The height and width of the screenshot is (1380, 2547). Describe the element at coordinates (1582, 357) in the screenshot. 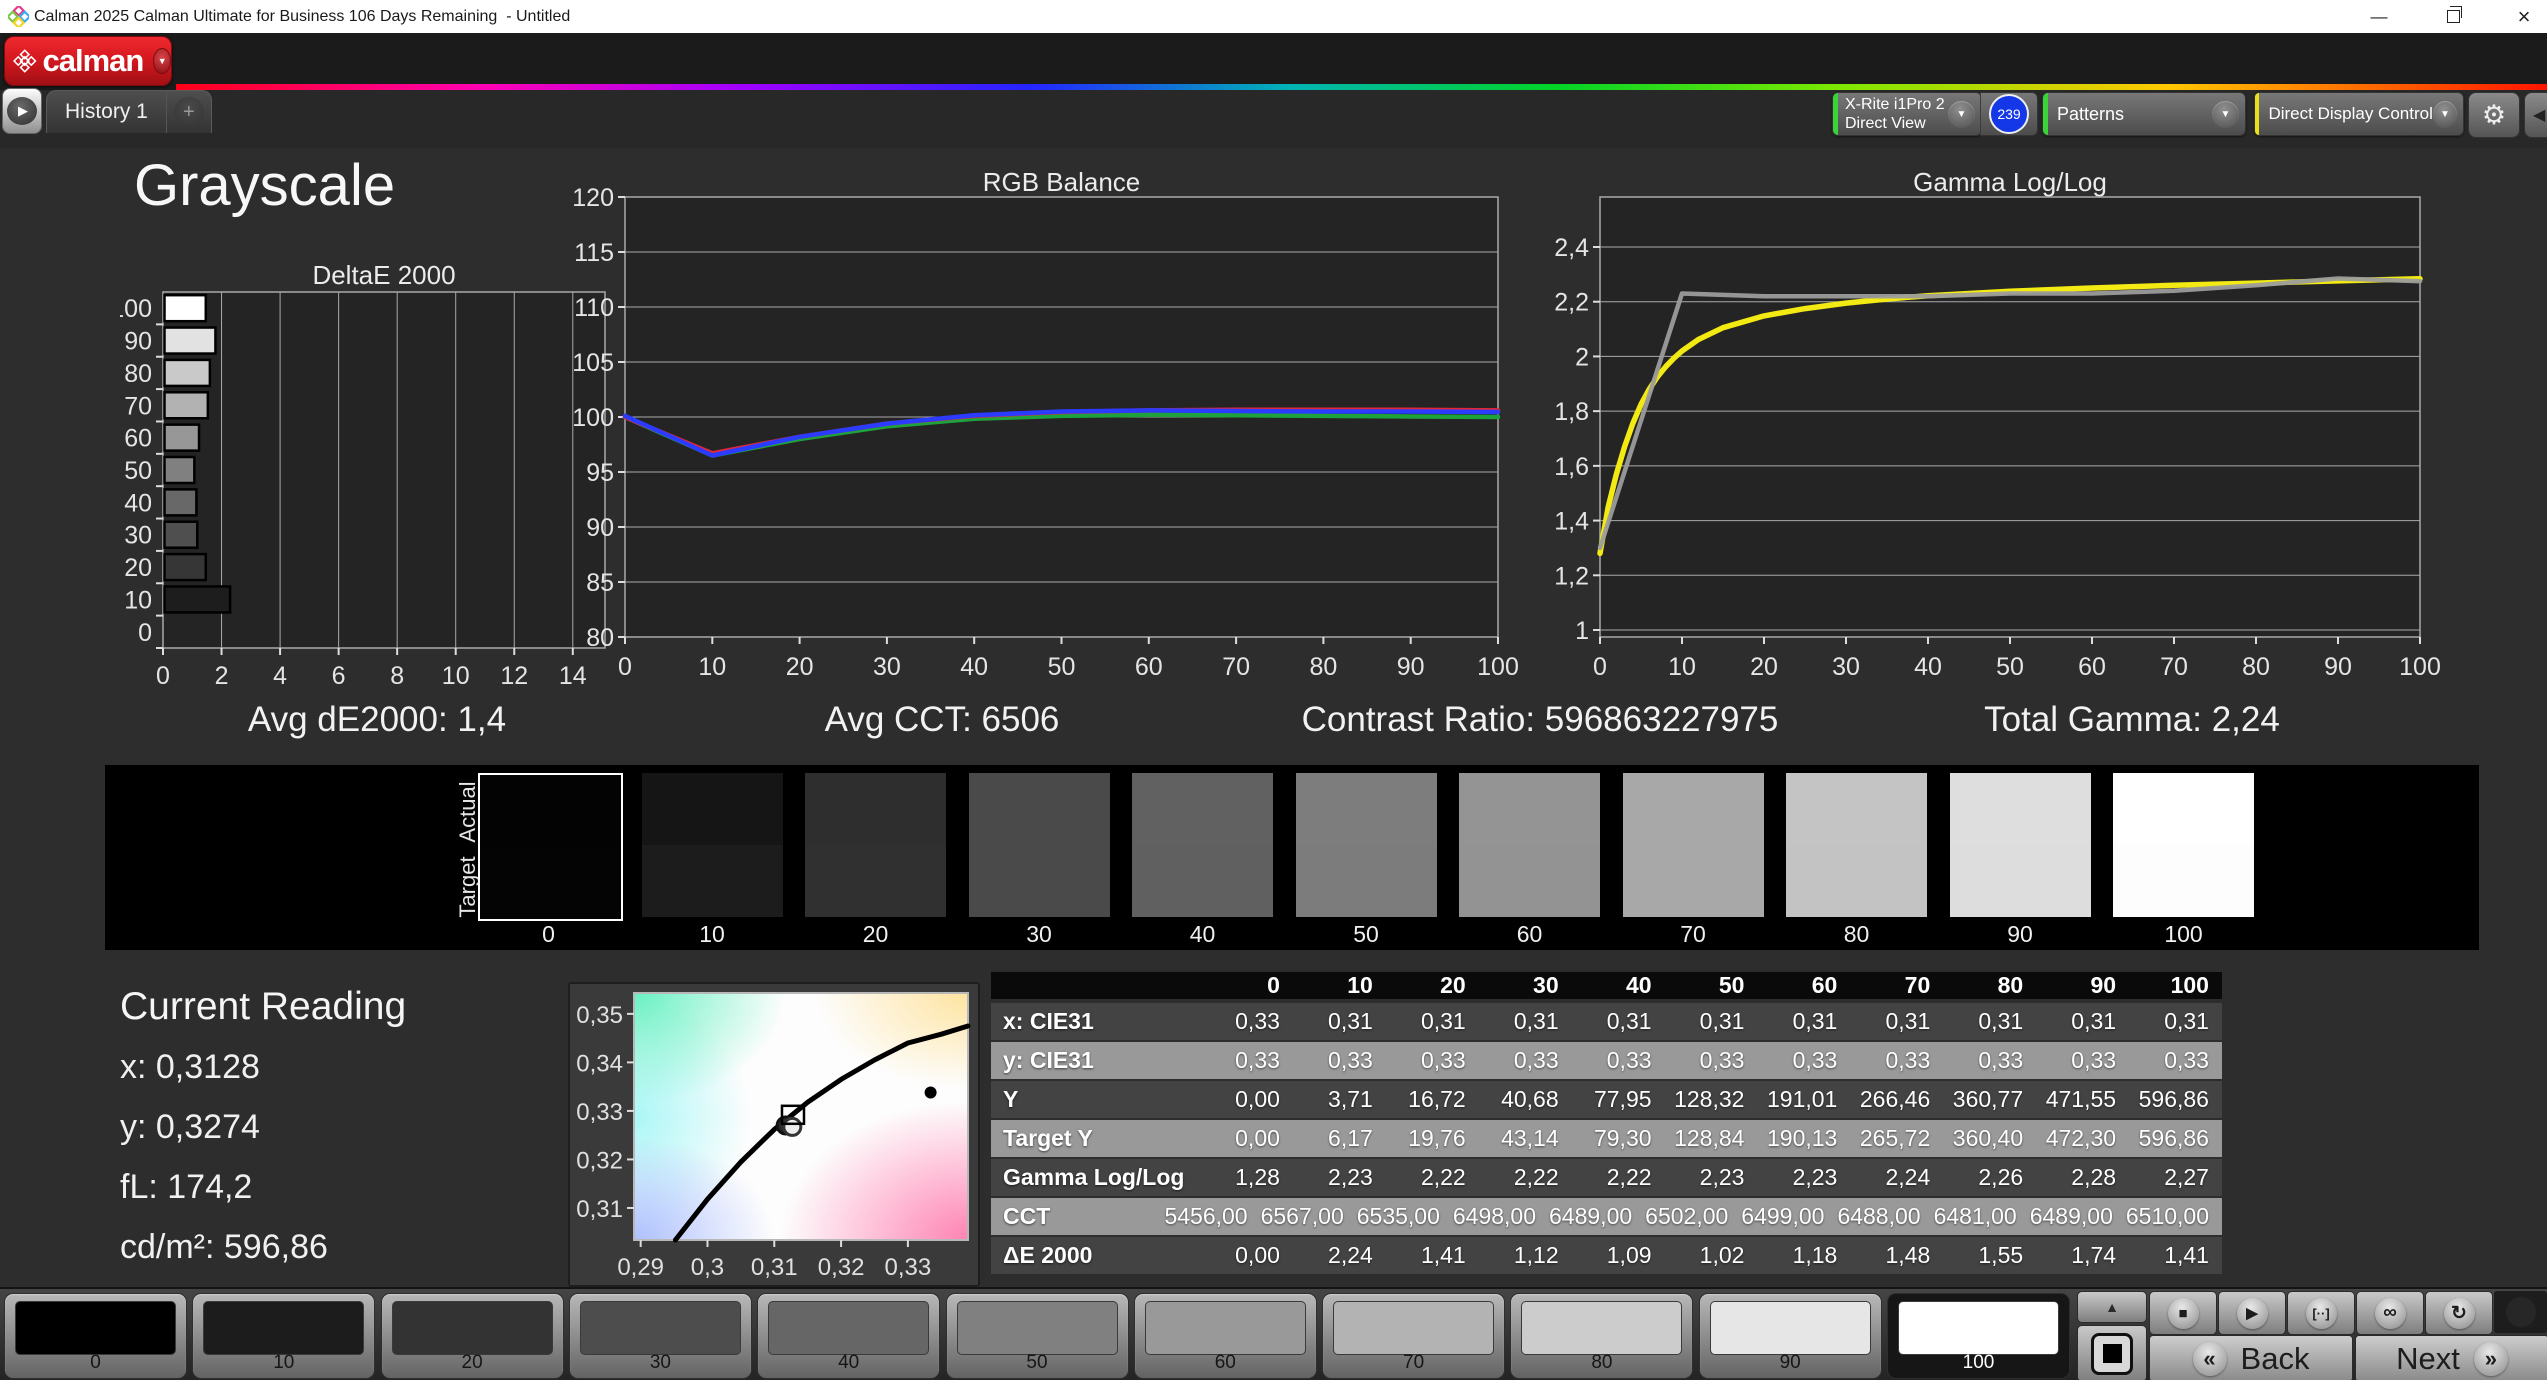

I see `svg-text: 2` at that location.